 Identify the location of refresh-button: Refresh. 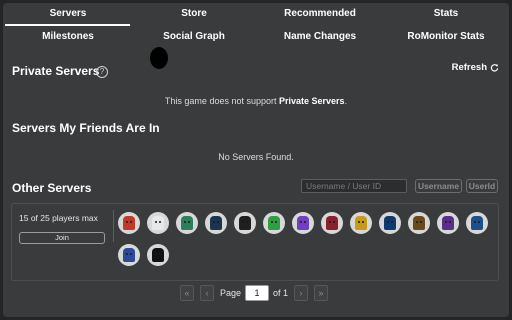
(475, 67).